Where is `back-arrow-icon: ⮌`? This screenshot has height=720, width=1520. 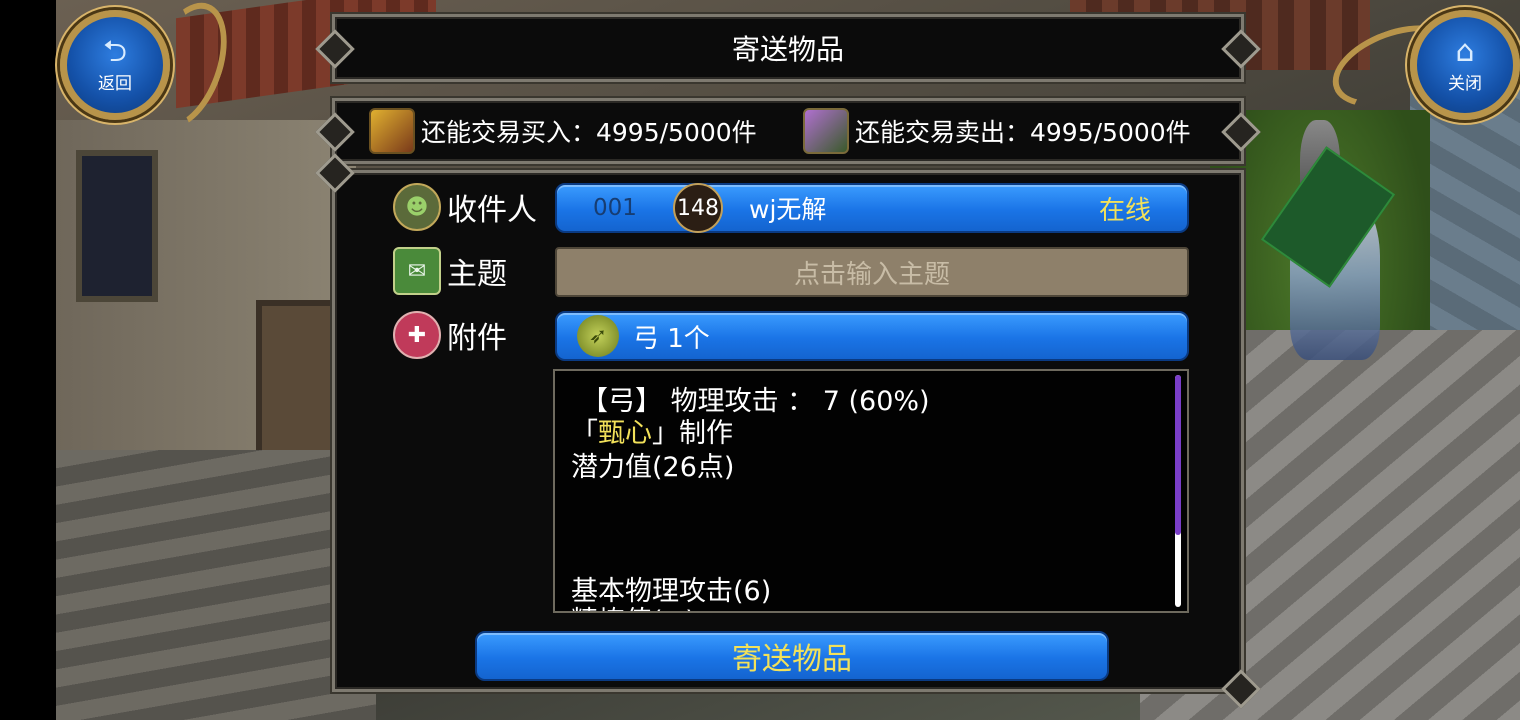
back-arrow-icon: ⮌ is located at coordinates (115, 51).